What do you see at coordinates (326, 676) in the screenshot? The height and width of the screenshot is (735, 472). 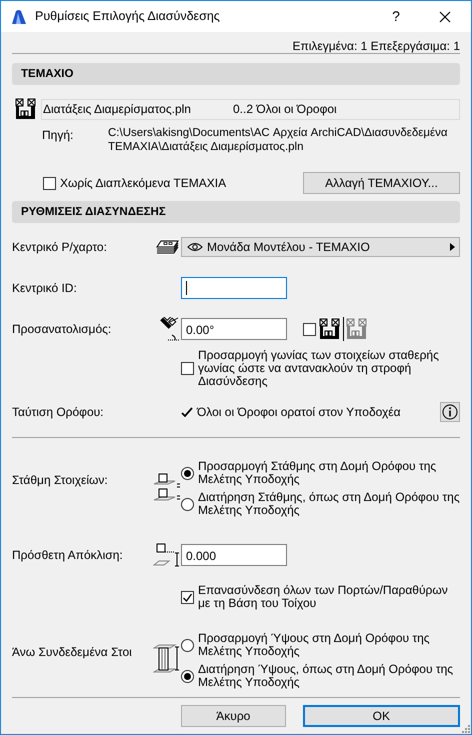 I see `radio-label: Διατήρηση Ύψους, όπως στη Δομή Ορόφου της Μελέτης Υποδοχής` at bounding box center [326, 676].